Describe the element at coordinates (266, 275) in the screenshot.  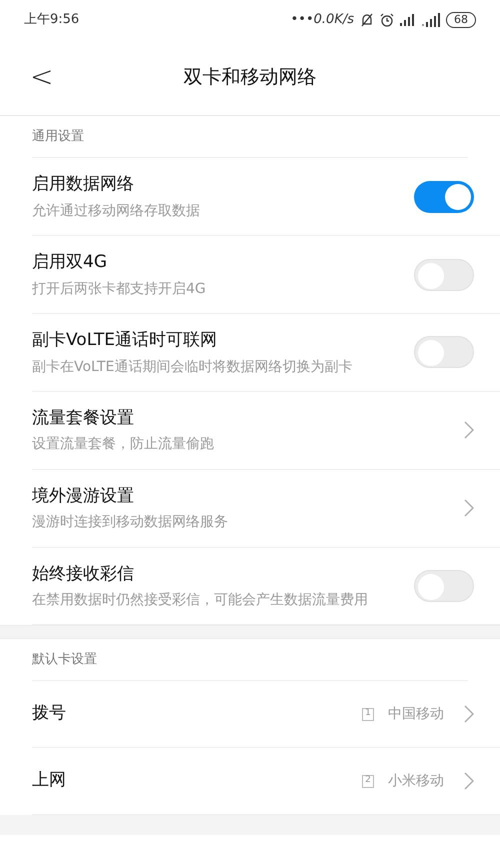
I see `settings-row: 启用双4G 打开后两张卡都支持开启4G` at that location.